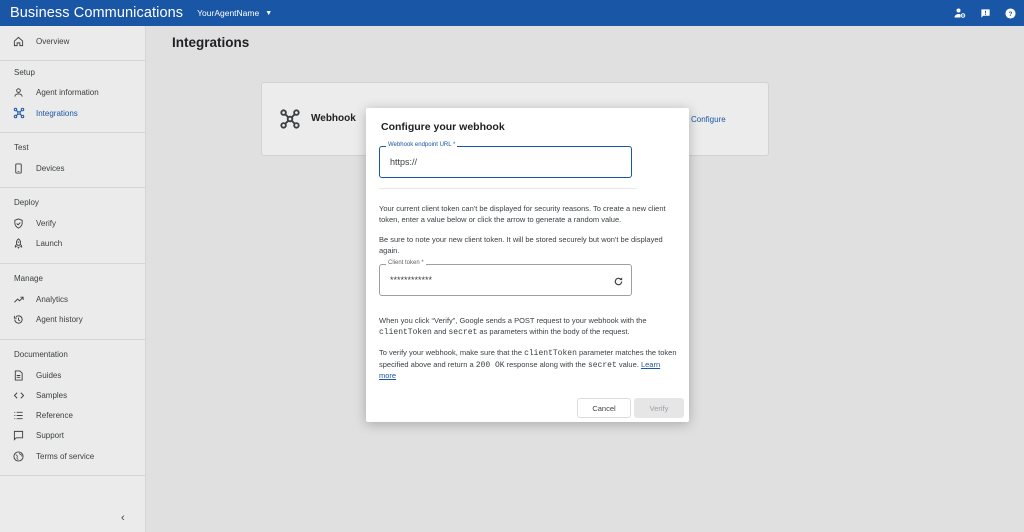 This screenshot has width=1024, height=532. I want to click on text-fragment: POST, so click(524, 320).